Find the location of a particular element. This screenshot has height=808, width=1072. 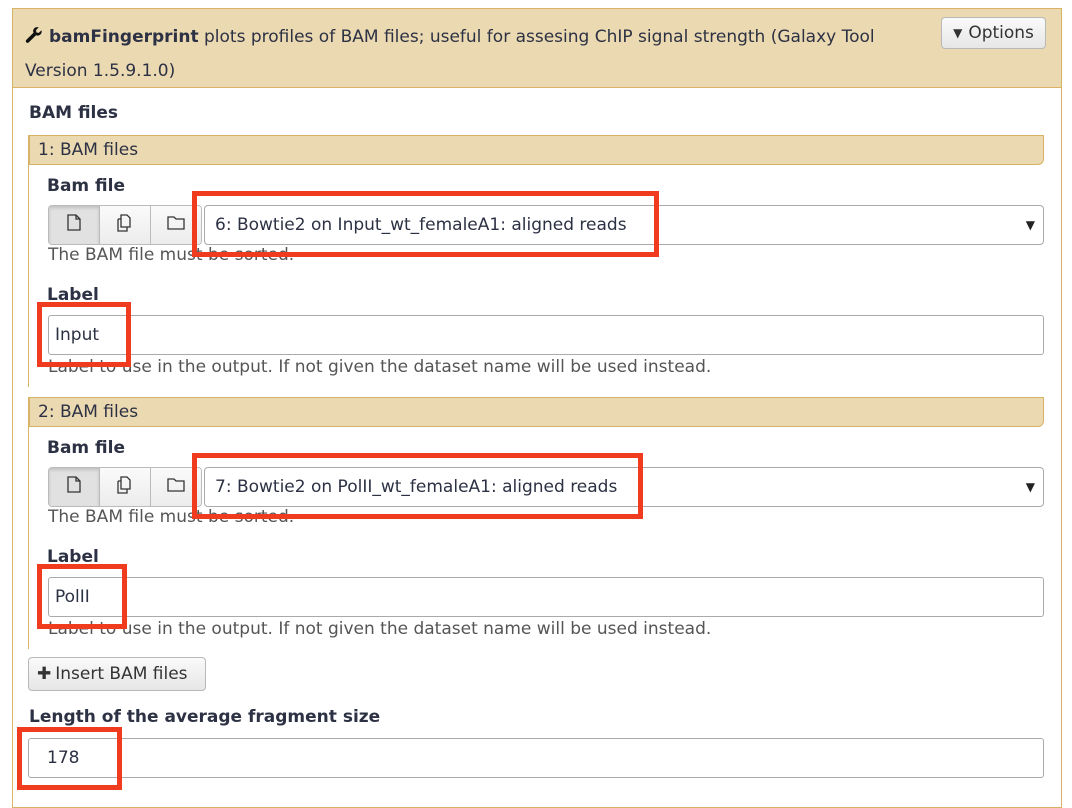

wrench-icon is located at coordinates (34, 39).